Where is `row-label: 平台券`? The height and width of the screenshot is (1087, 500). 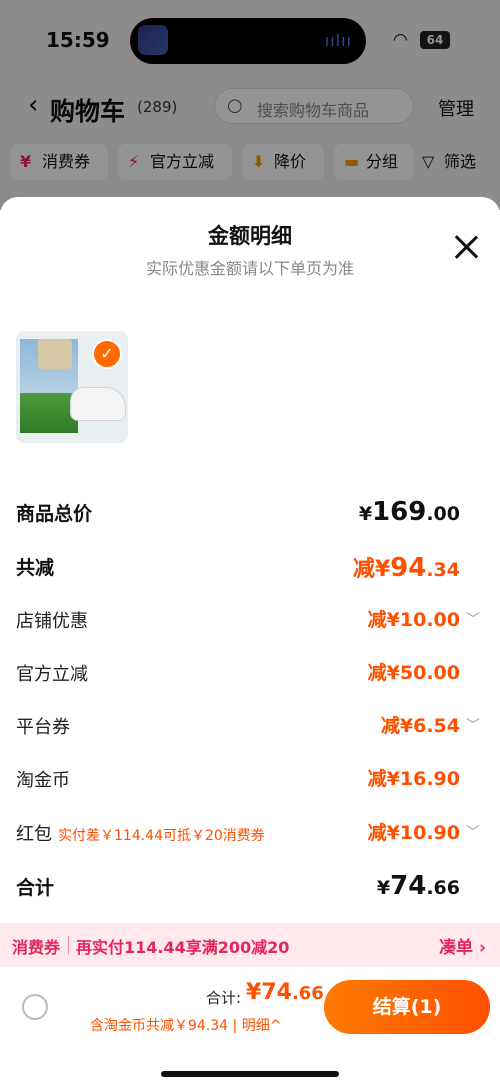
row-label: 平台券 is located at coordinates (43, 727).